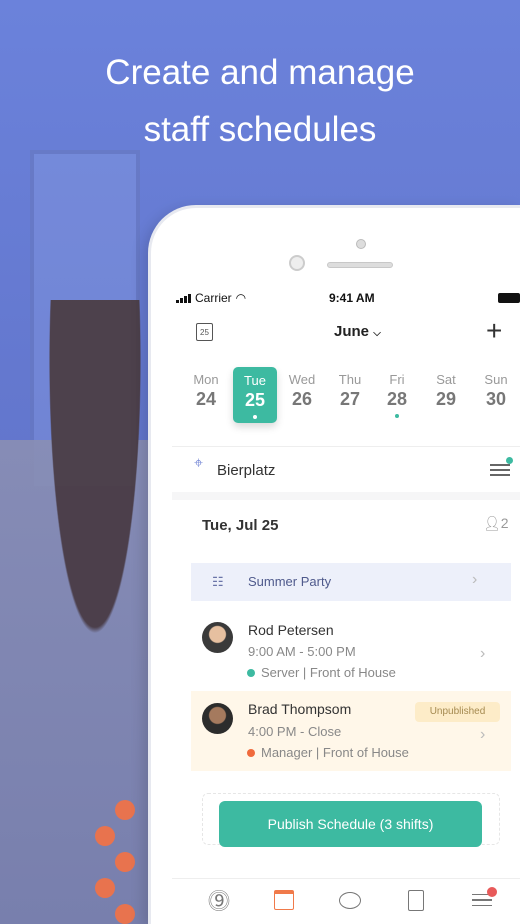 Image resolution: width=520 pixels, height=924 pixels. I want to click on day-thu: Thu 27, so click(350, 391).